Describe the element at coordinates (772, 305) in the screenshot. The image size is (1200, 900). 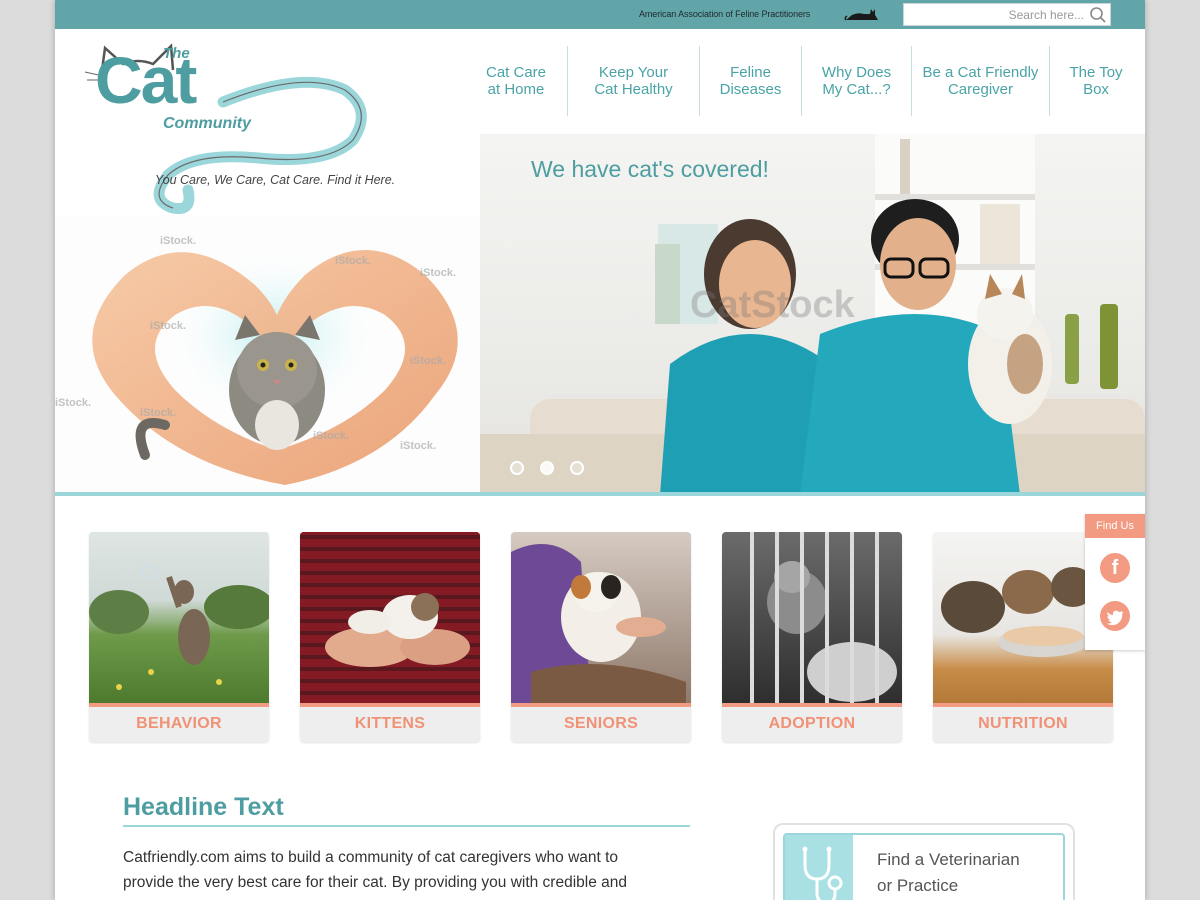
I see `watermark: CatStock` at that location.